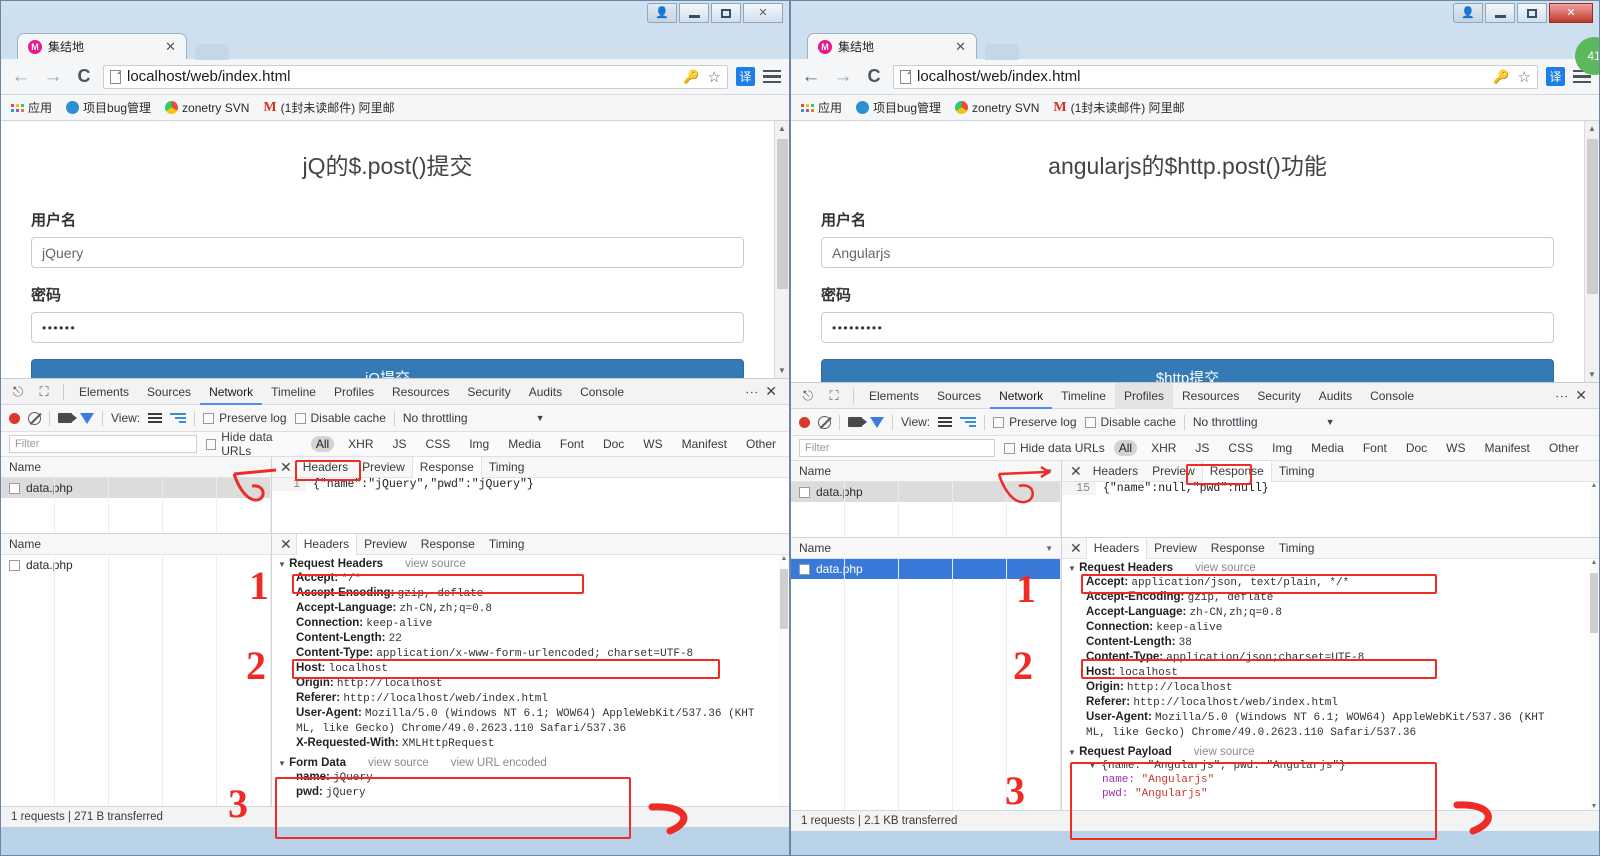 This screenshot has height=856, width=1600. What do you see at coordinates (1468, 13) in the screenshot?
I see `user-profile-button-right: 👤` at bounding box center [1468, 13].